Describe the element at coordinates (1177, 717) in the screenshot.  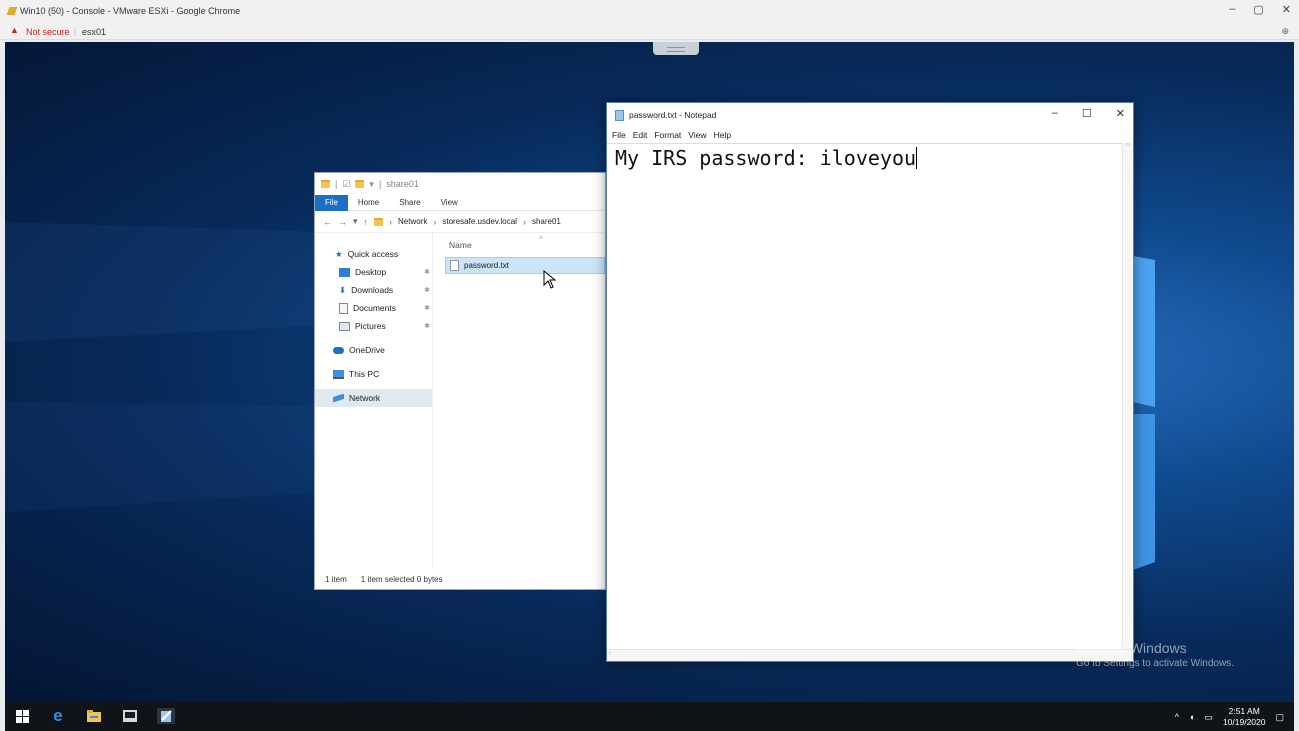
I see `chevron-up-icon: ^` at that location.